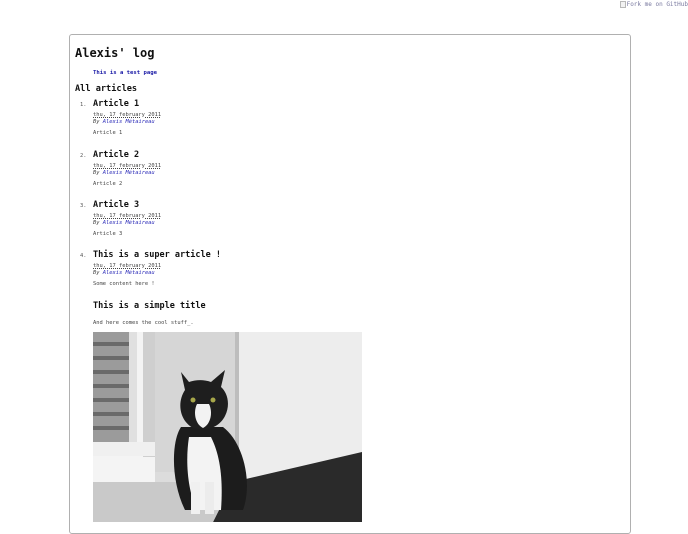  What do you see at coordinates (106, 89) in the screenshot?
I see `section-title: All articles` at bounding box center [106, 89].